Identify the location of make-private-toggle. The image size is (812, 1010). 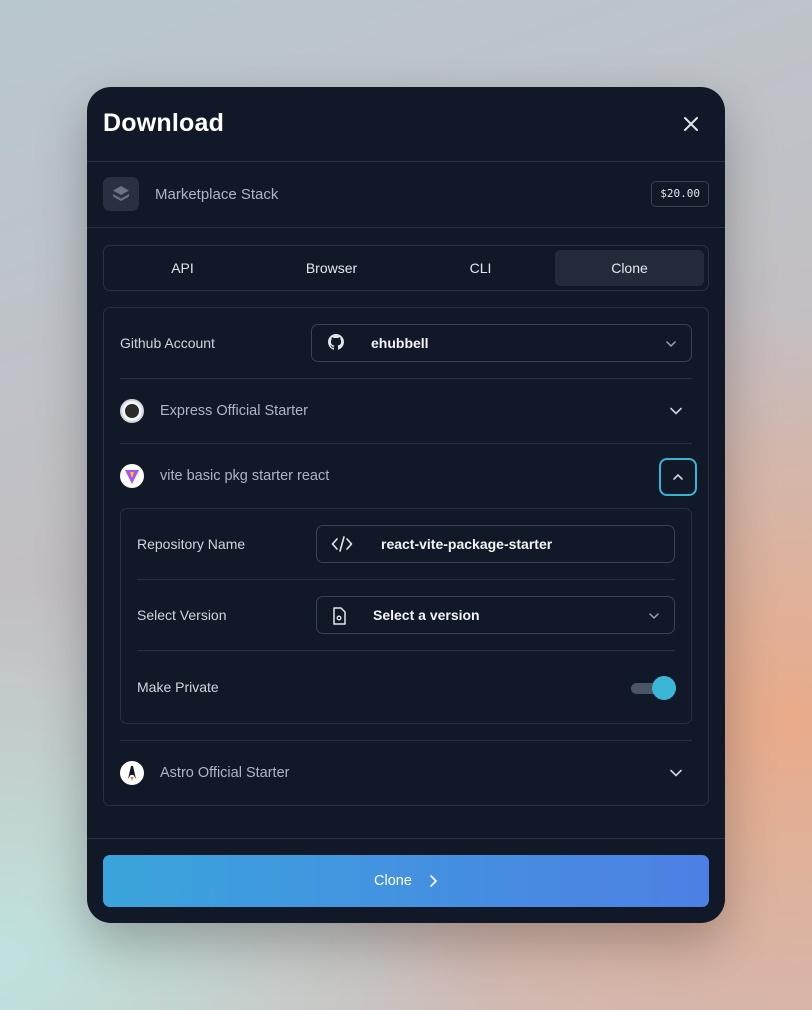
(653, 688).